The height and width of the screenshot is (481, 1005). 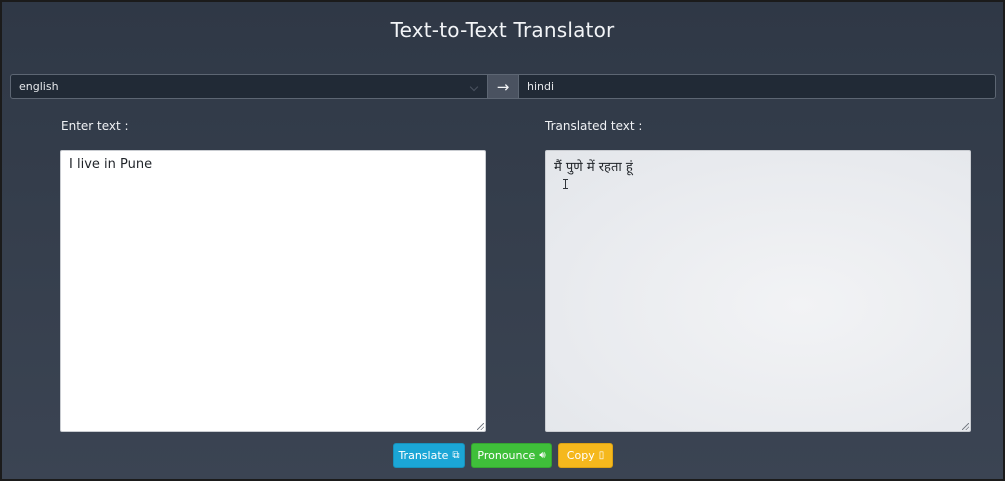 I want to click on speaker-icon: 🔊︎, so click(x=542, y=455).